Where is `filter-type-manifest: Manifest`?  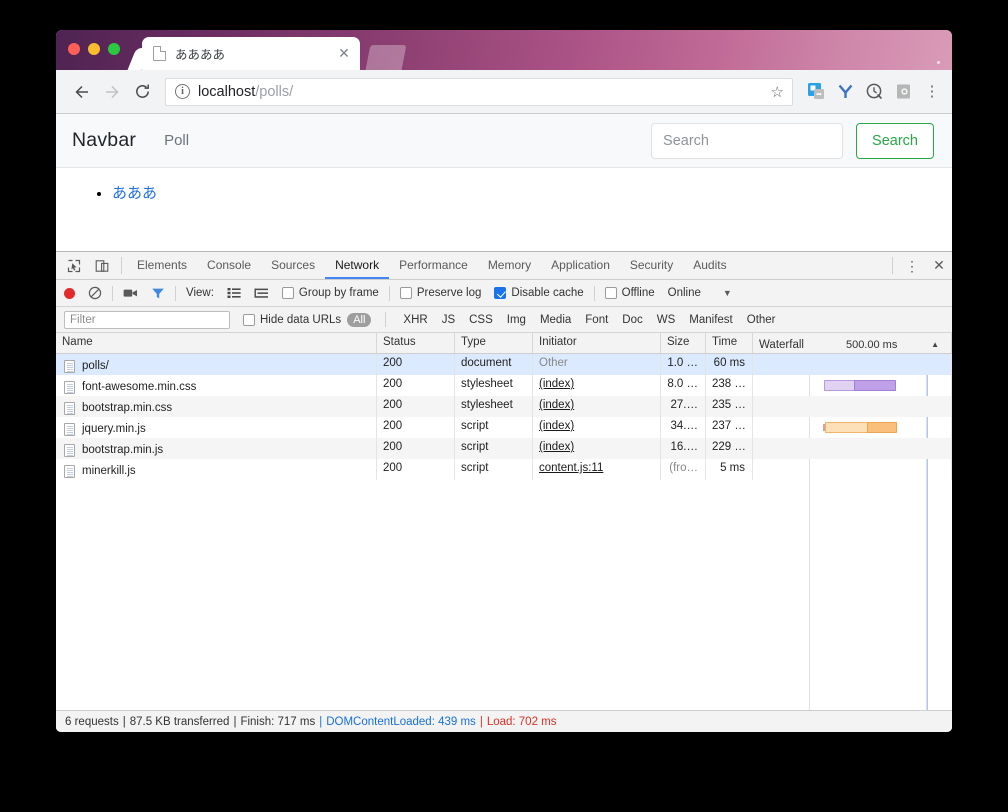
filter-type-manifest: Manifest is located at coordinates (710, 320).